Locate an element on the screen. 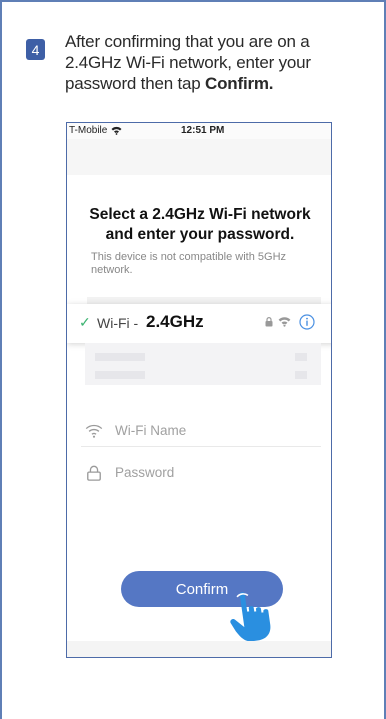  status-bar: T-Mobile 12:51 PM is located at coordinates (199, 131).